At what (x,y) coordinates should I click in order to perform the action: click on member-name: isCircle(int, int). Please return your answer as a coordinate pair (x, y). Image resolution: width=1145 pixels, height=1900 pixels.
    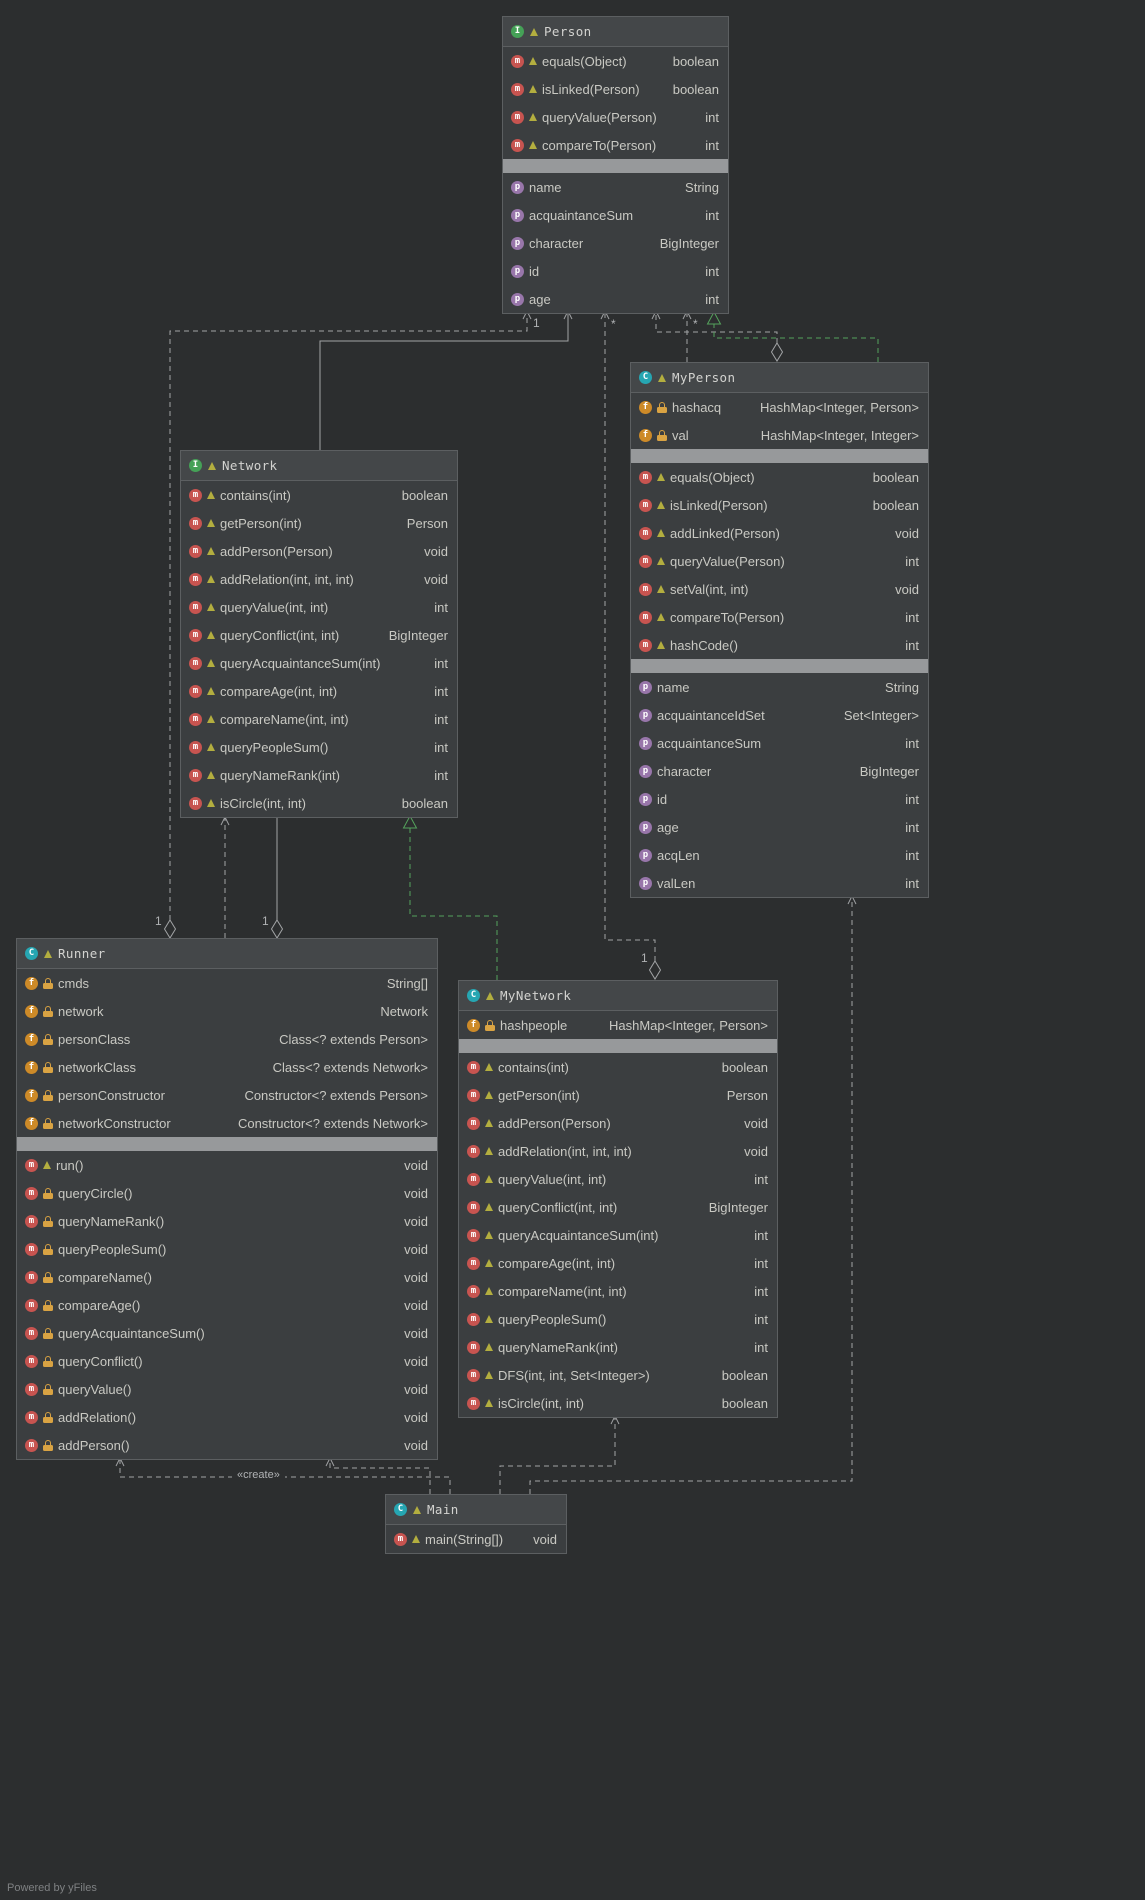
    Looking at the image, I should click on (263, 803).